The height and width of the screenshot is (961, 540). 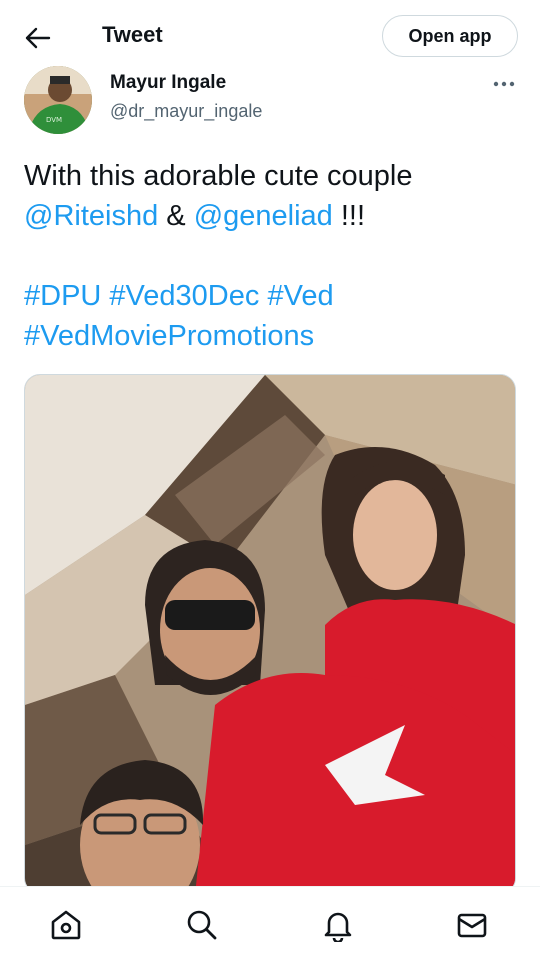 I want to click on author-name: Mayur Ingale, so click(x=168, y=83).